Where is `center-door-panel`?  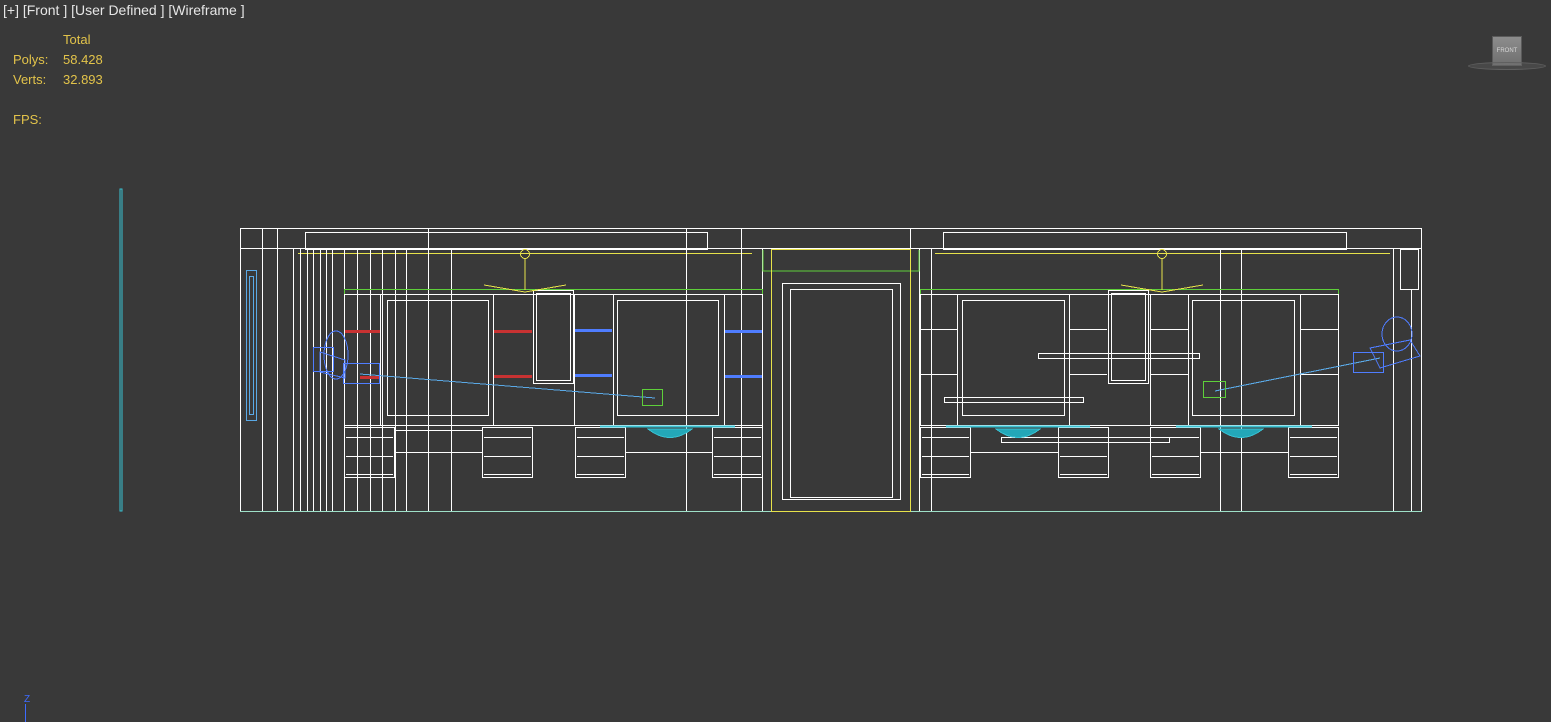 center-door-panel is located at coordinates (841, 391).